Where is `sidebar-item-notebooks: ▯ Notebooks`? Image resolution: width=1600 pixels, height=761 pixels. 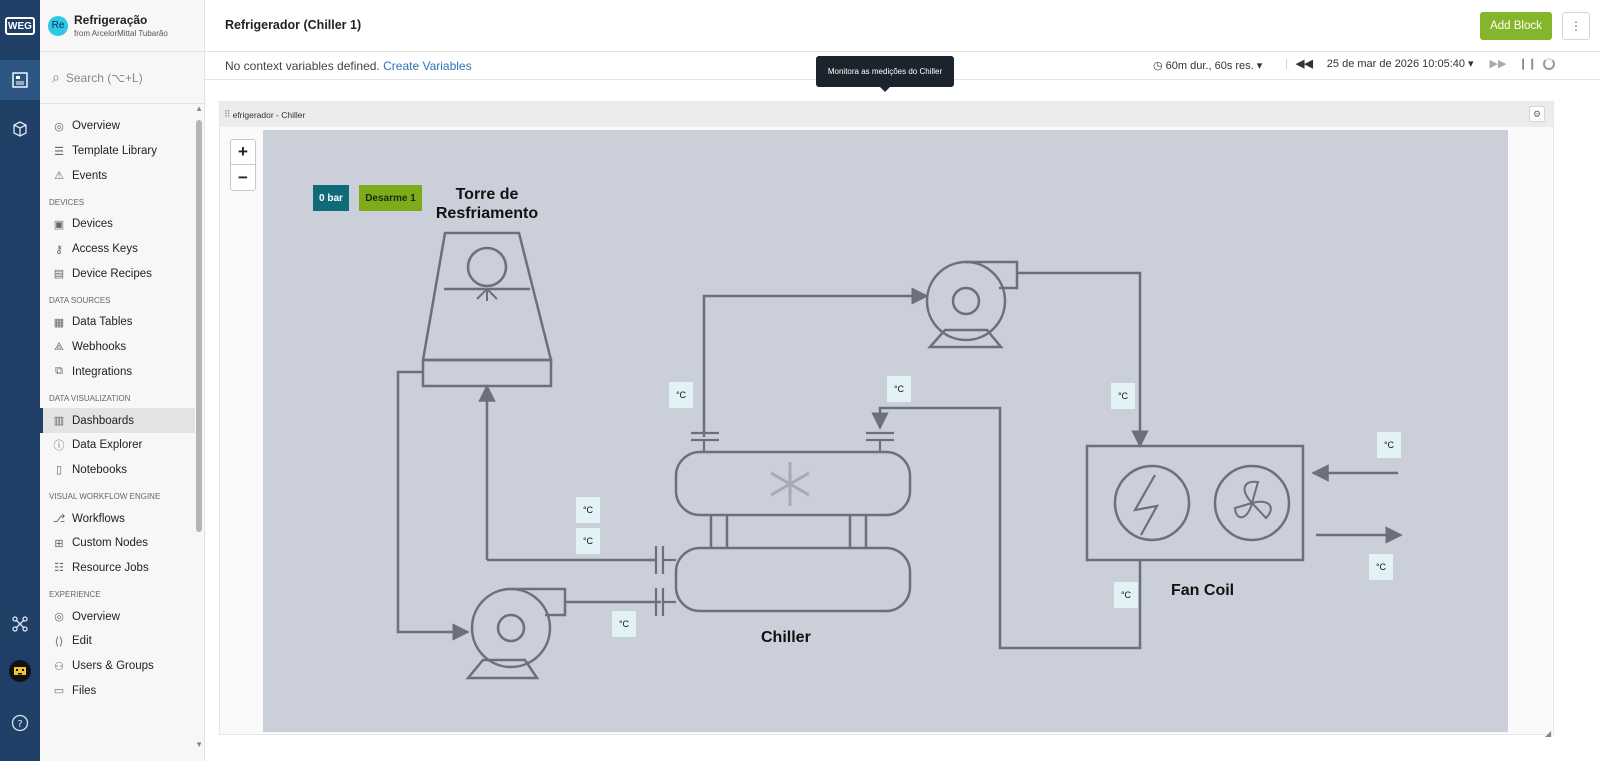
sidebar-item-notebooks: ▯ Notebooks is located at coordinates (117, 470).